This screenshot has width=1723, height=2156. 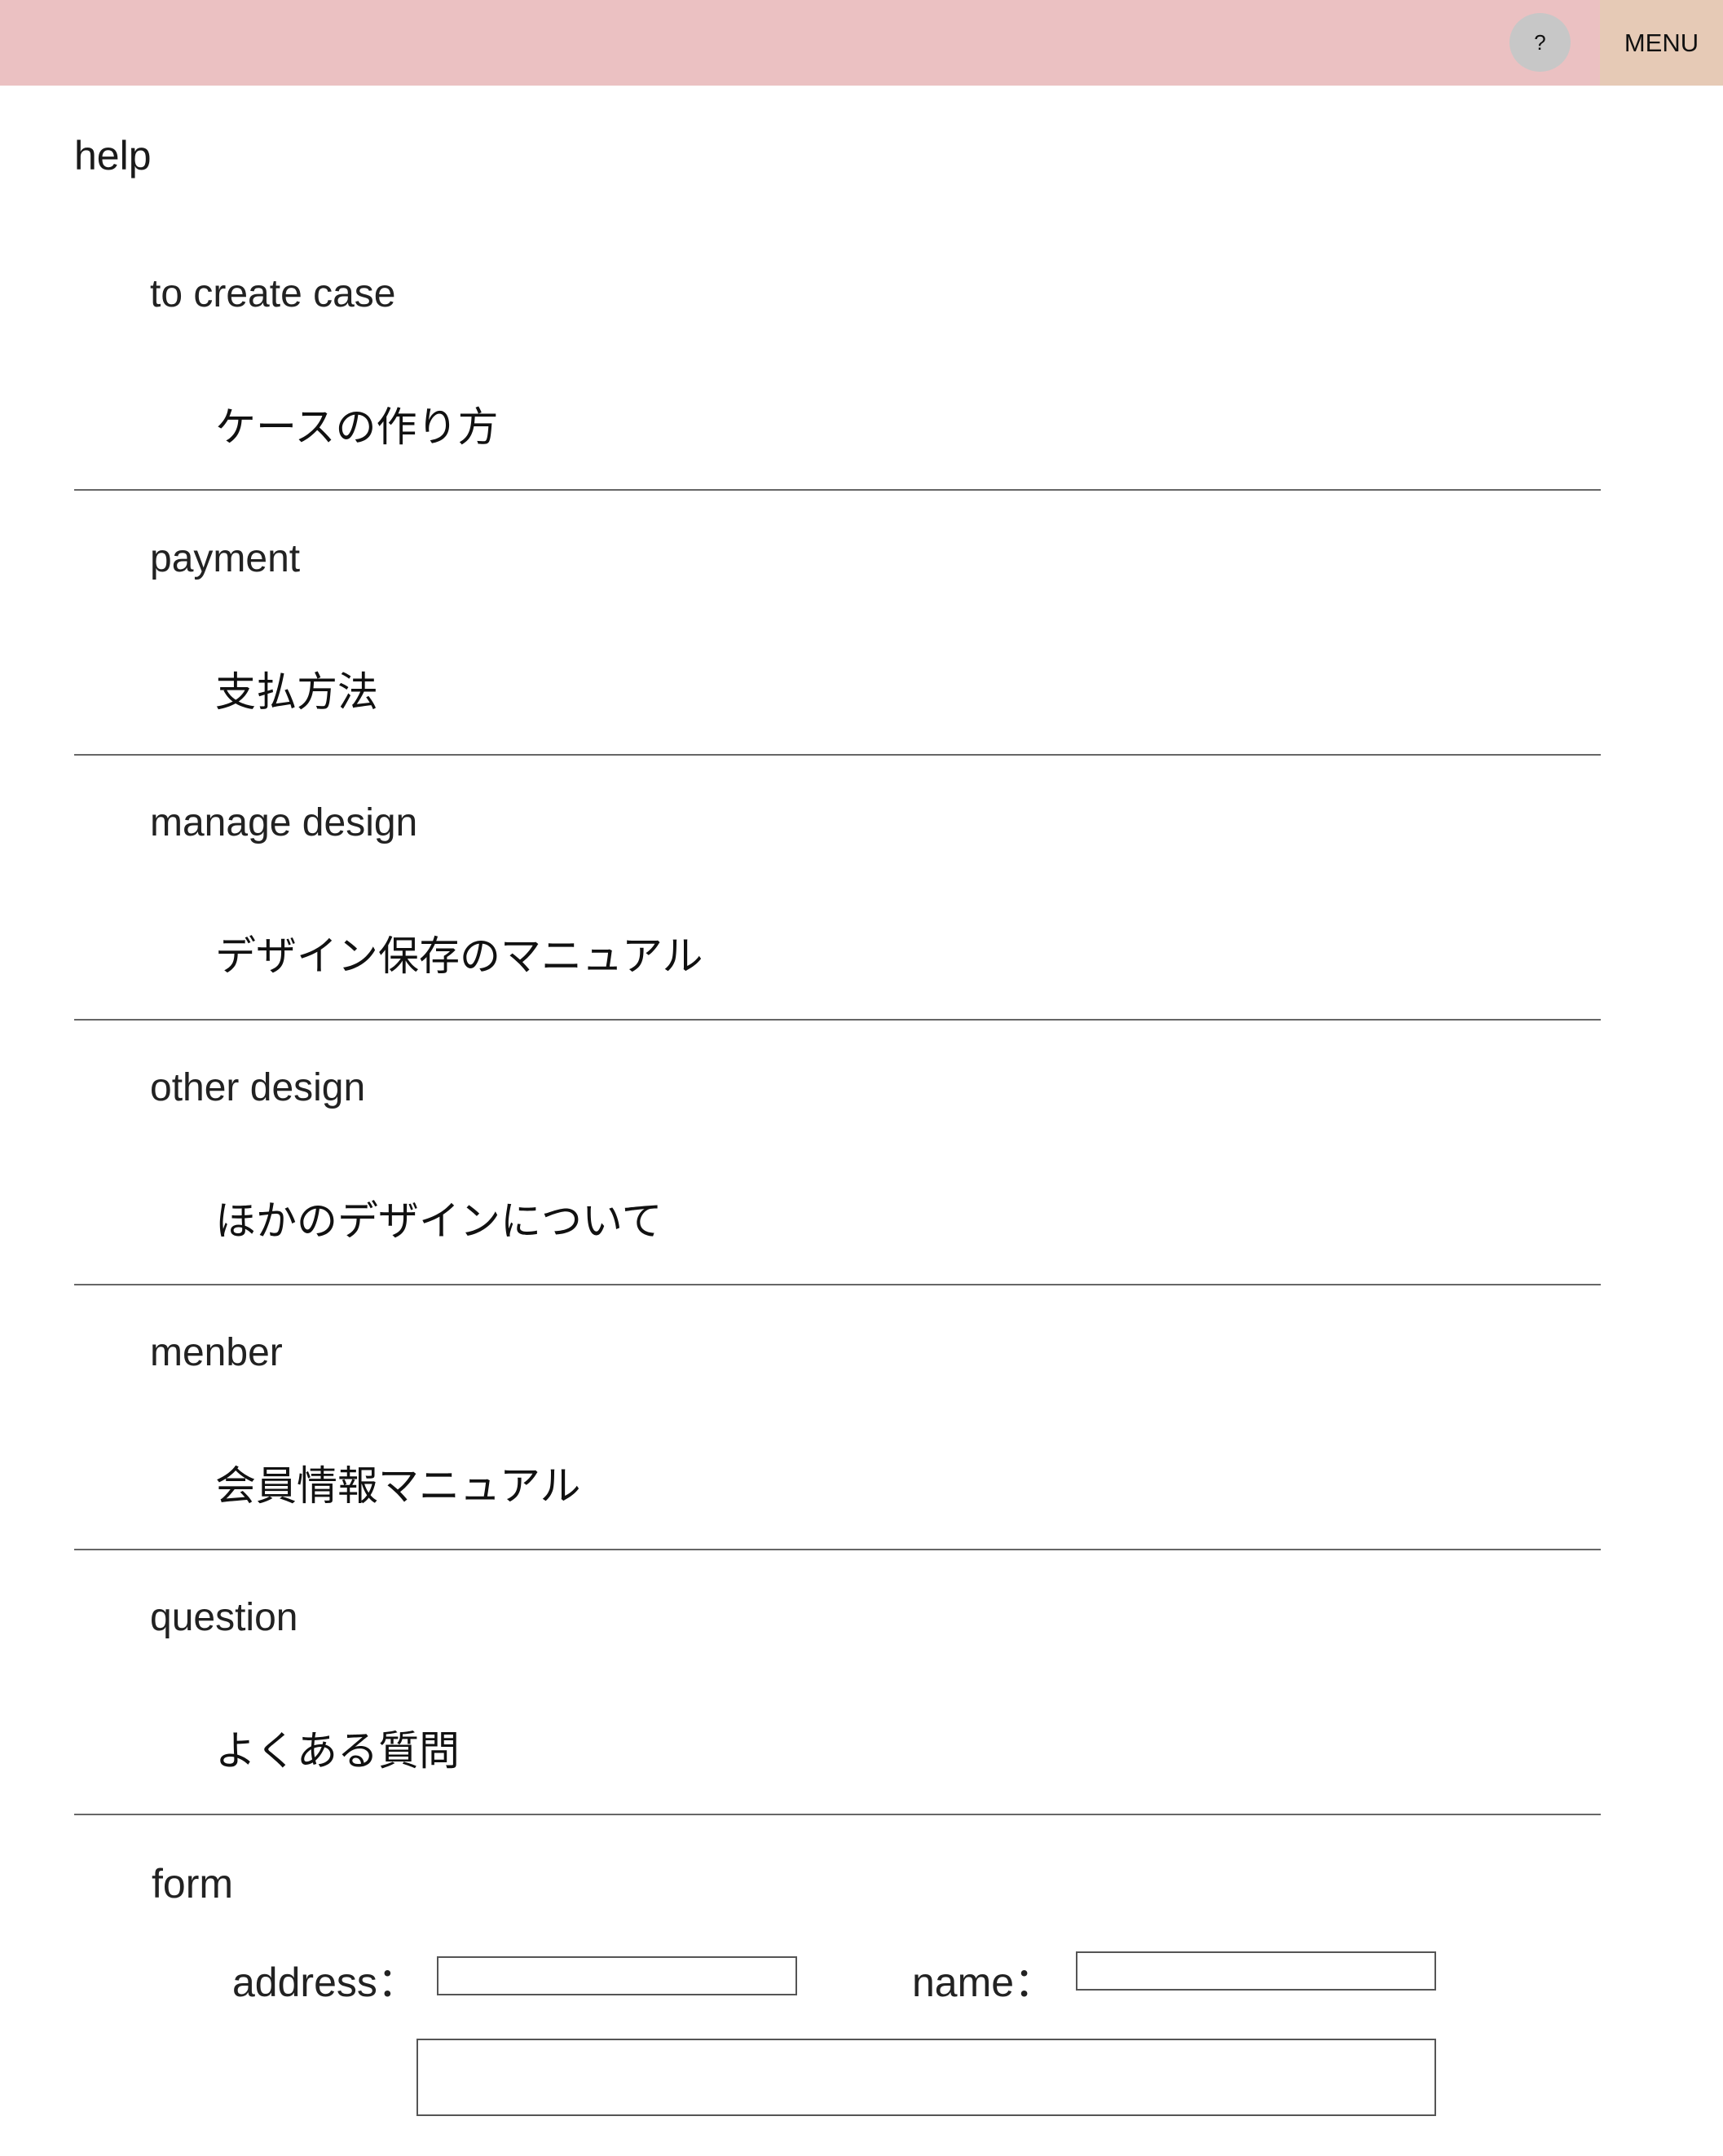 I want to click on message-textarea, so click(x=926, y=2077).